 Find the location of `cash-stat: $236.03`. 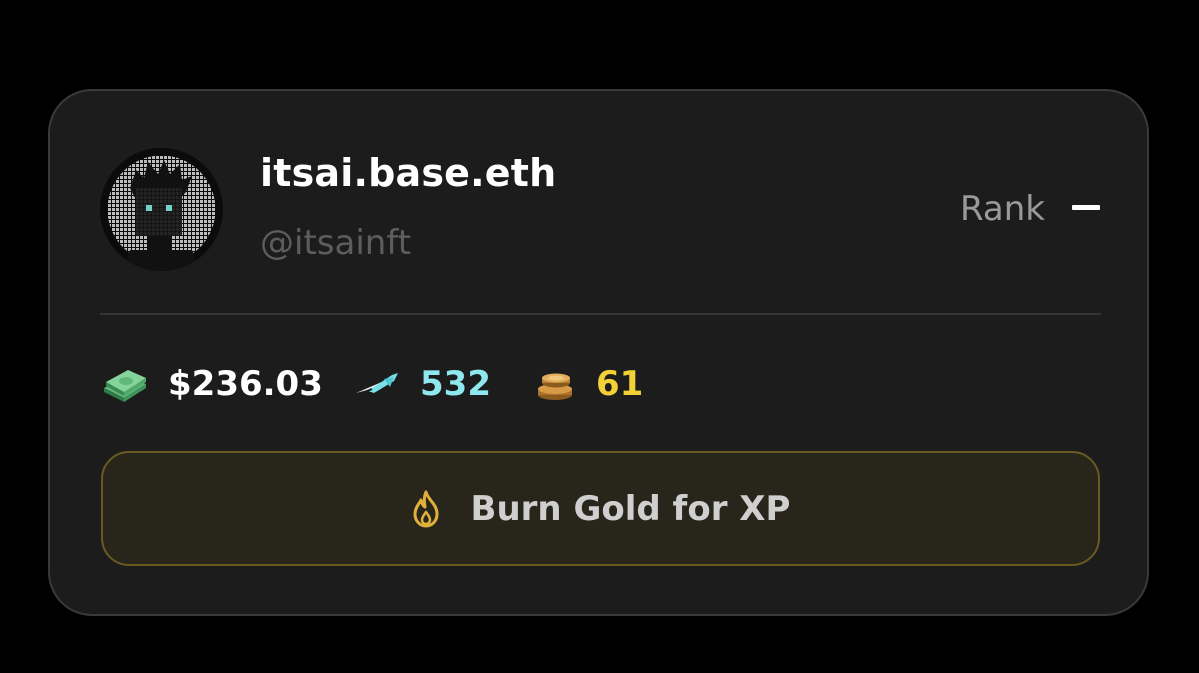

cash-stat: $236.03 is located at coordinates (212, 384).